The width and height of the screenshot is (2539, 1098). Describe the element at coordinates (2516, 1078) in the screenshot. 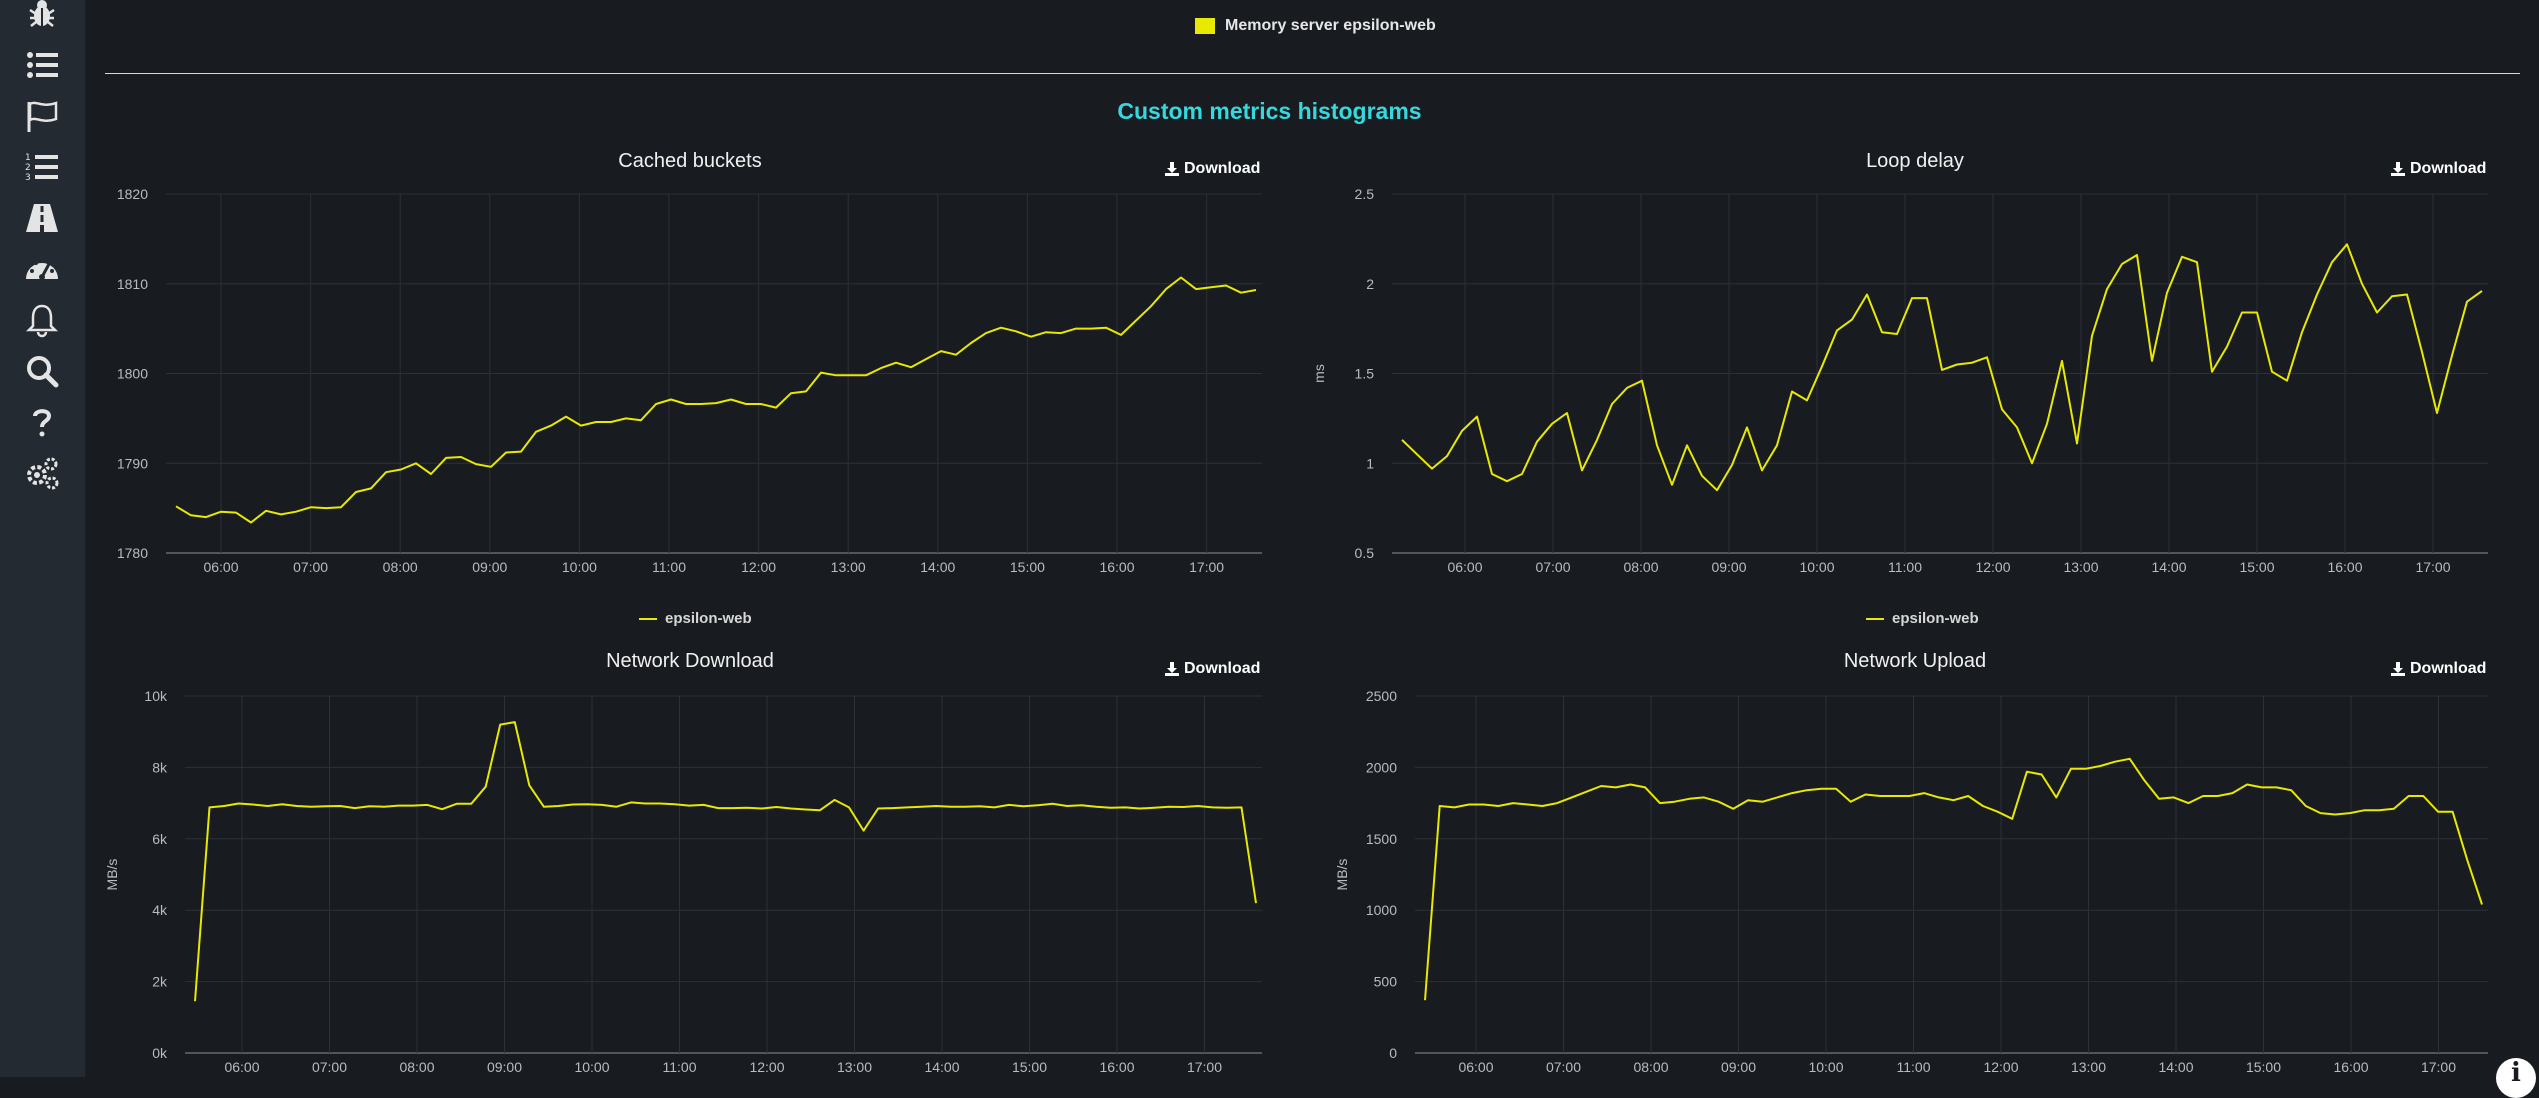

I see `info-button: i` at that location.